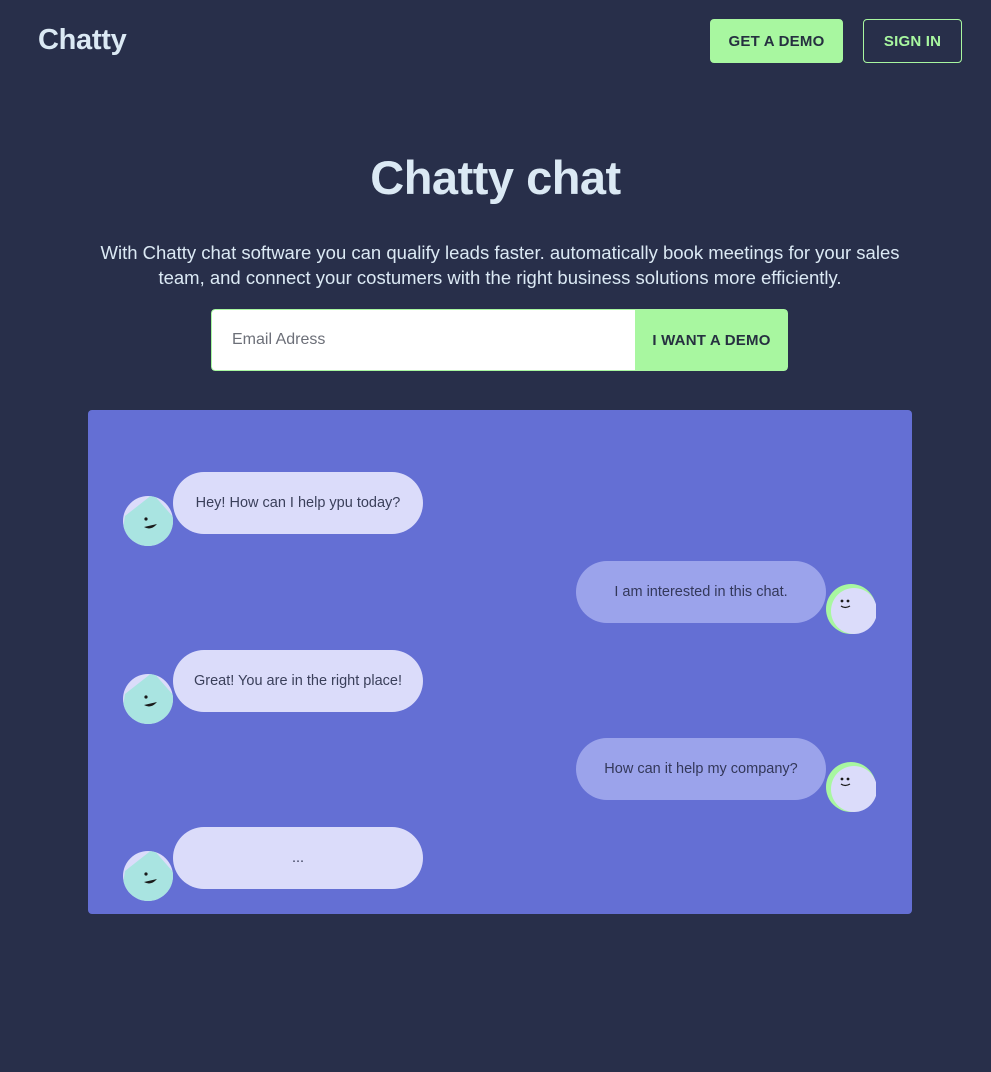  I want to click on get-a-demo-button: GET A DEMO, so click(776, 41).